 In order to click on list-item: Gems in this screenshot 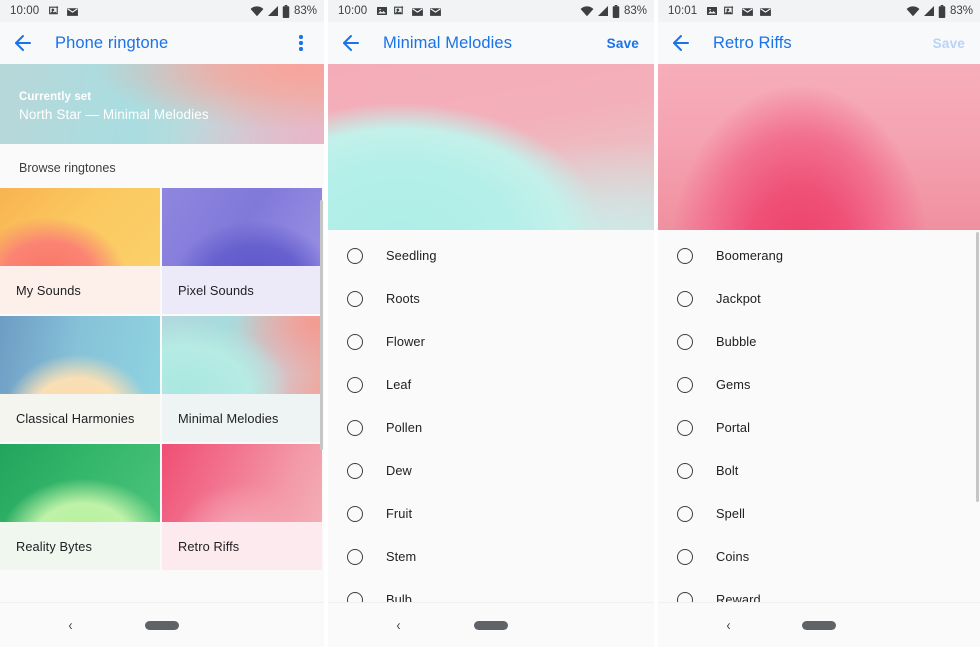, I will do `click(819, 384)`.